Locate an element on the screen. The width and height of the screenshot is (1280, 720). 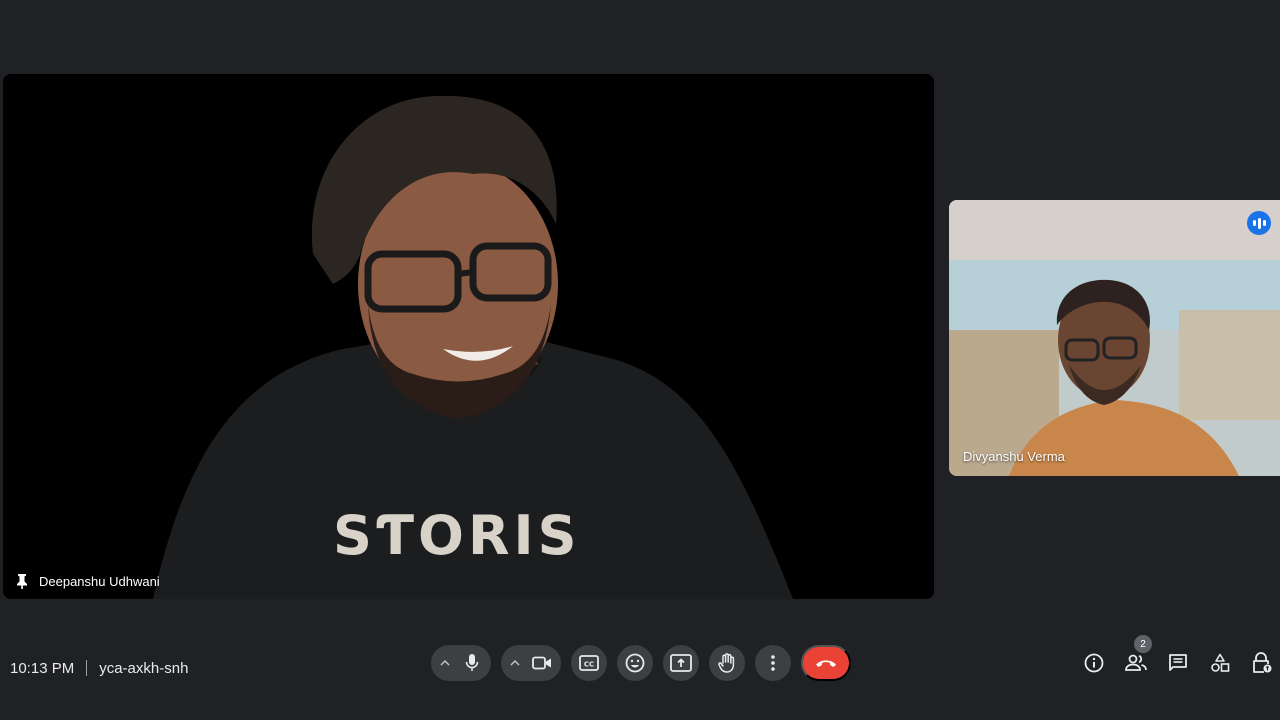
camera-icon is located at coordinates (542, 663).